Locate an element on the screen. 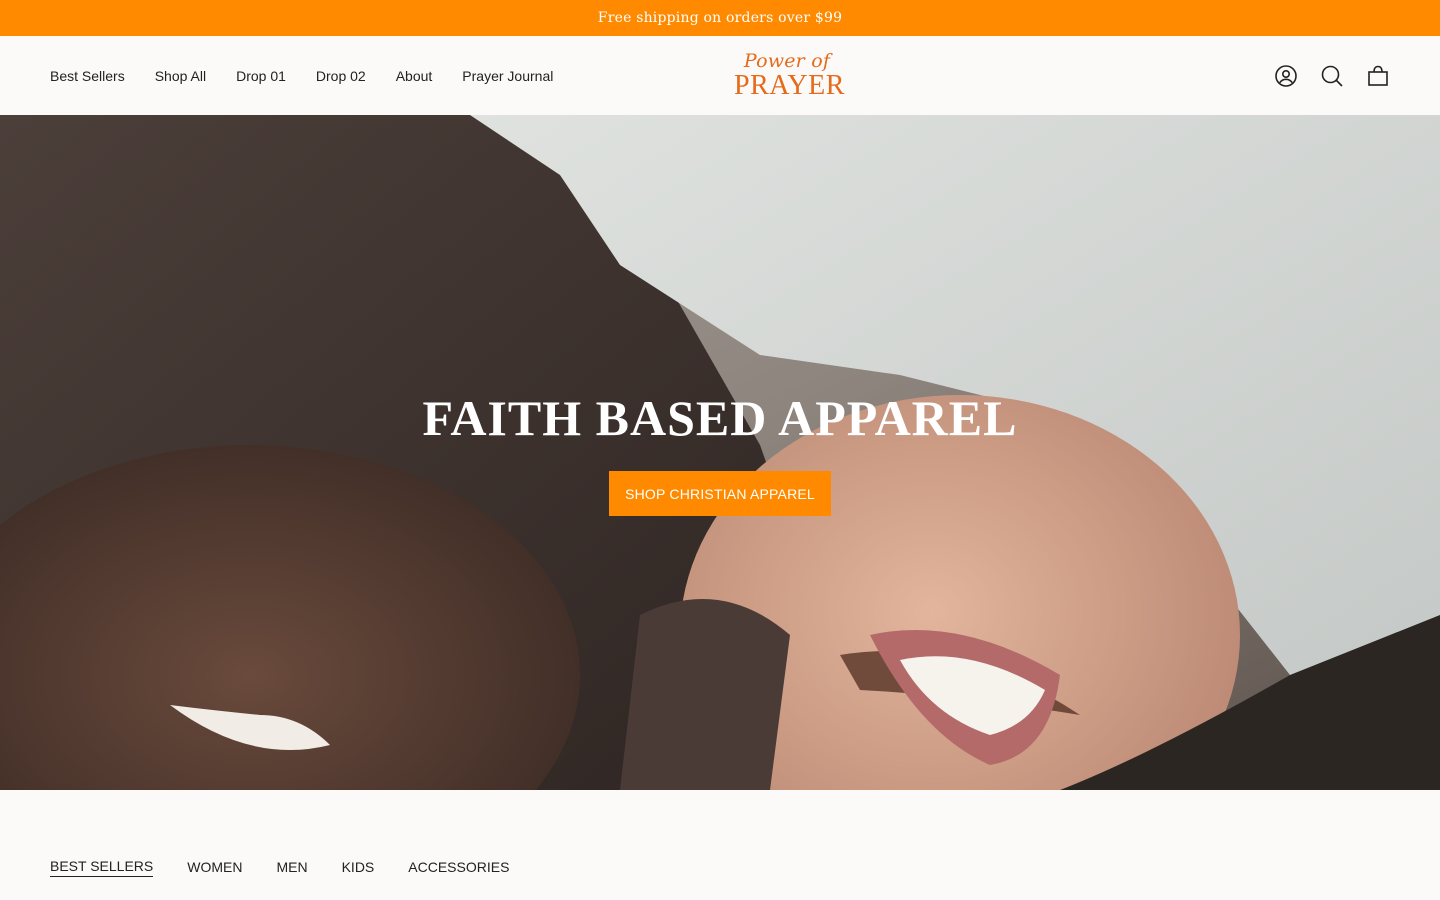 This screenshot has width=1440, height=900. announcement-text: Free shipping on orders over $99 is located at coordinates (720, 18).